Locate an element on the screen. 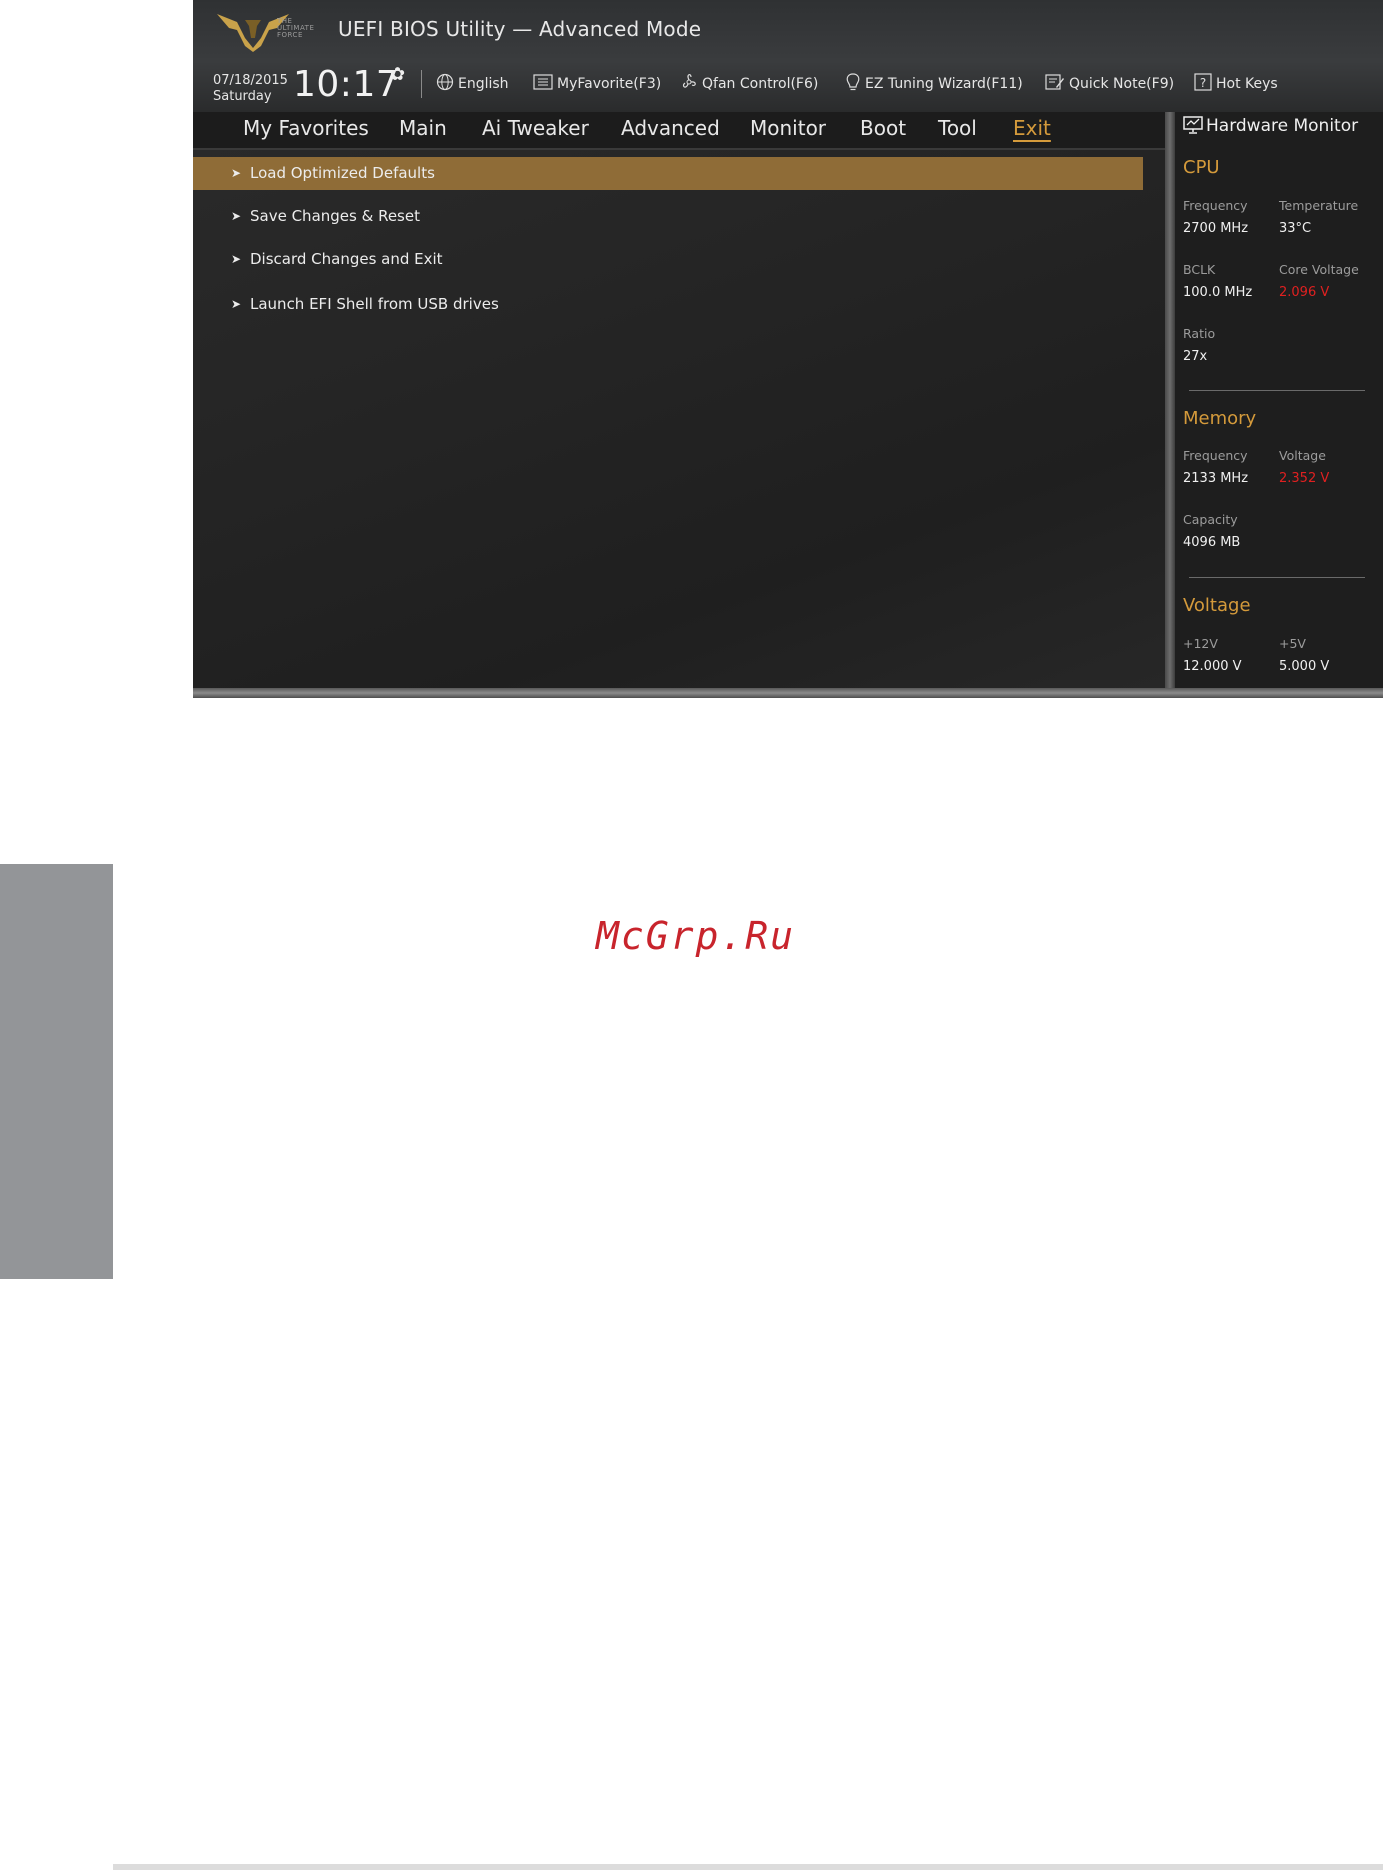 This screenshot has height=1870, width=1383. tab-ai-tweaker: Ai Tweaker is located at coordinates (535, 128).